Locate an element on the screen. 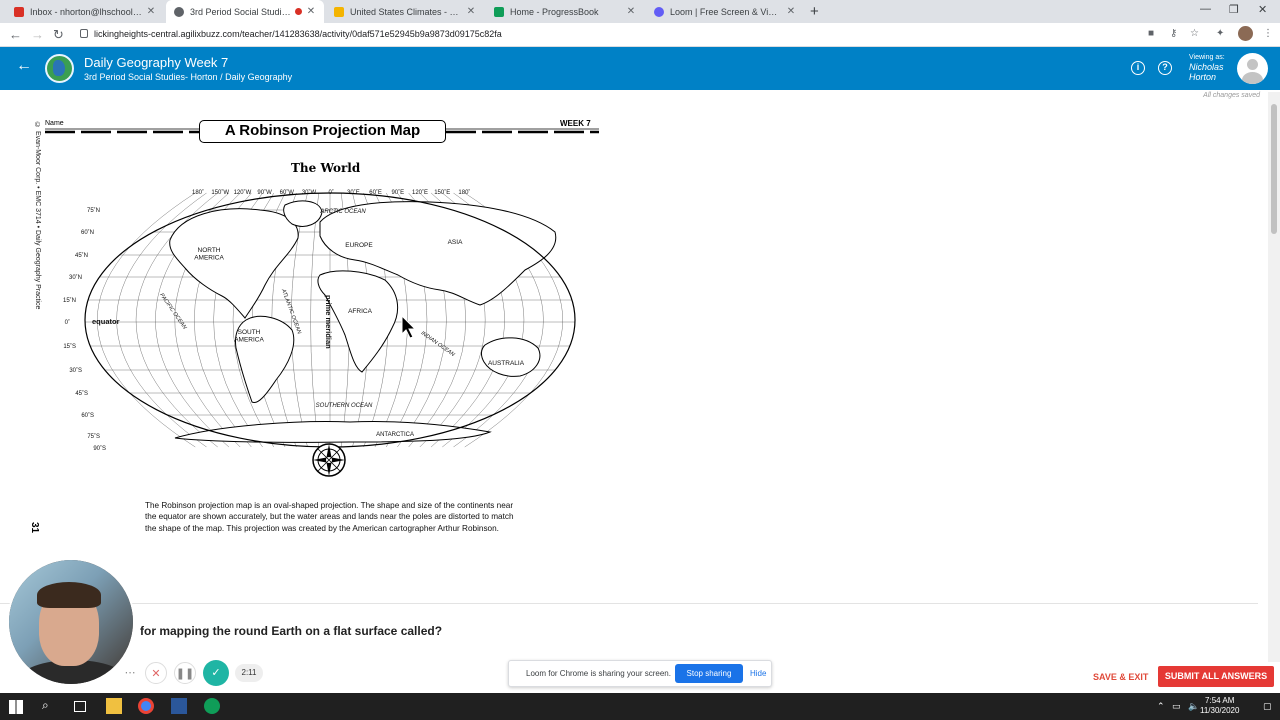 Image resolution: width=1280 pixels, height=720 pixels. map-title: The World is located at coordinates (326, 168).